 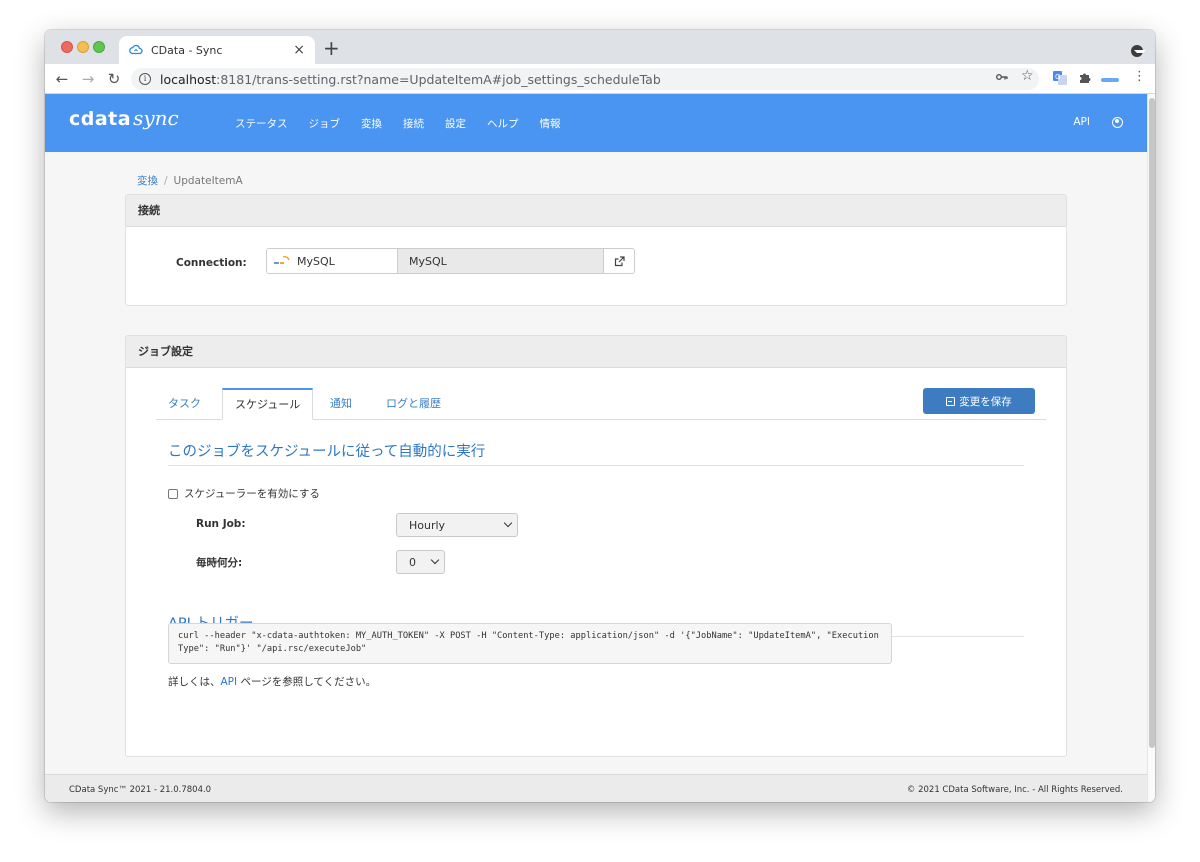 I want to click on cdata-sync-logo: cdata sync, so click(x=124, y=118).